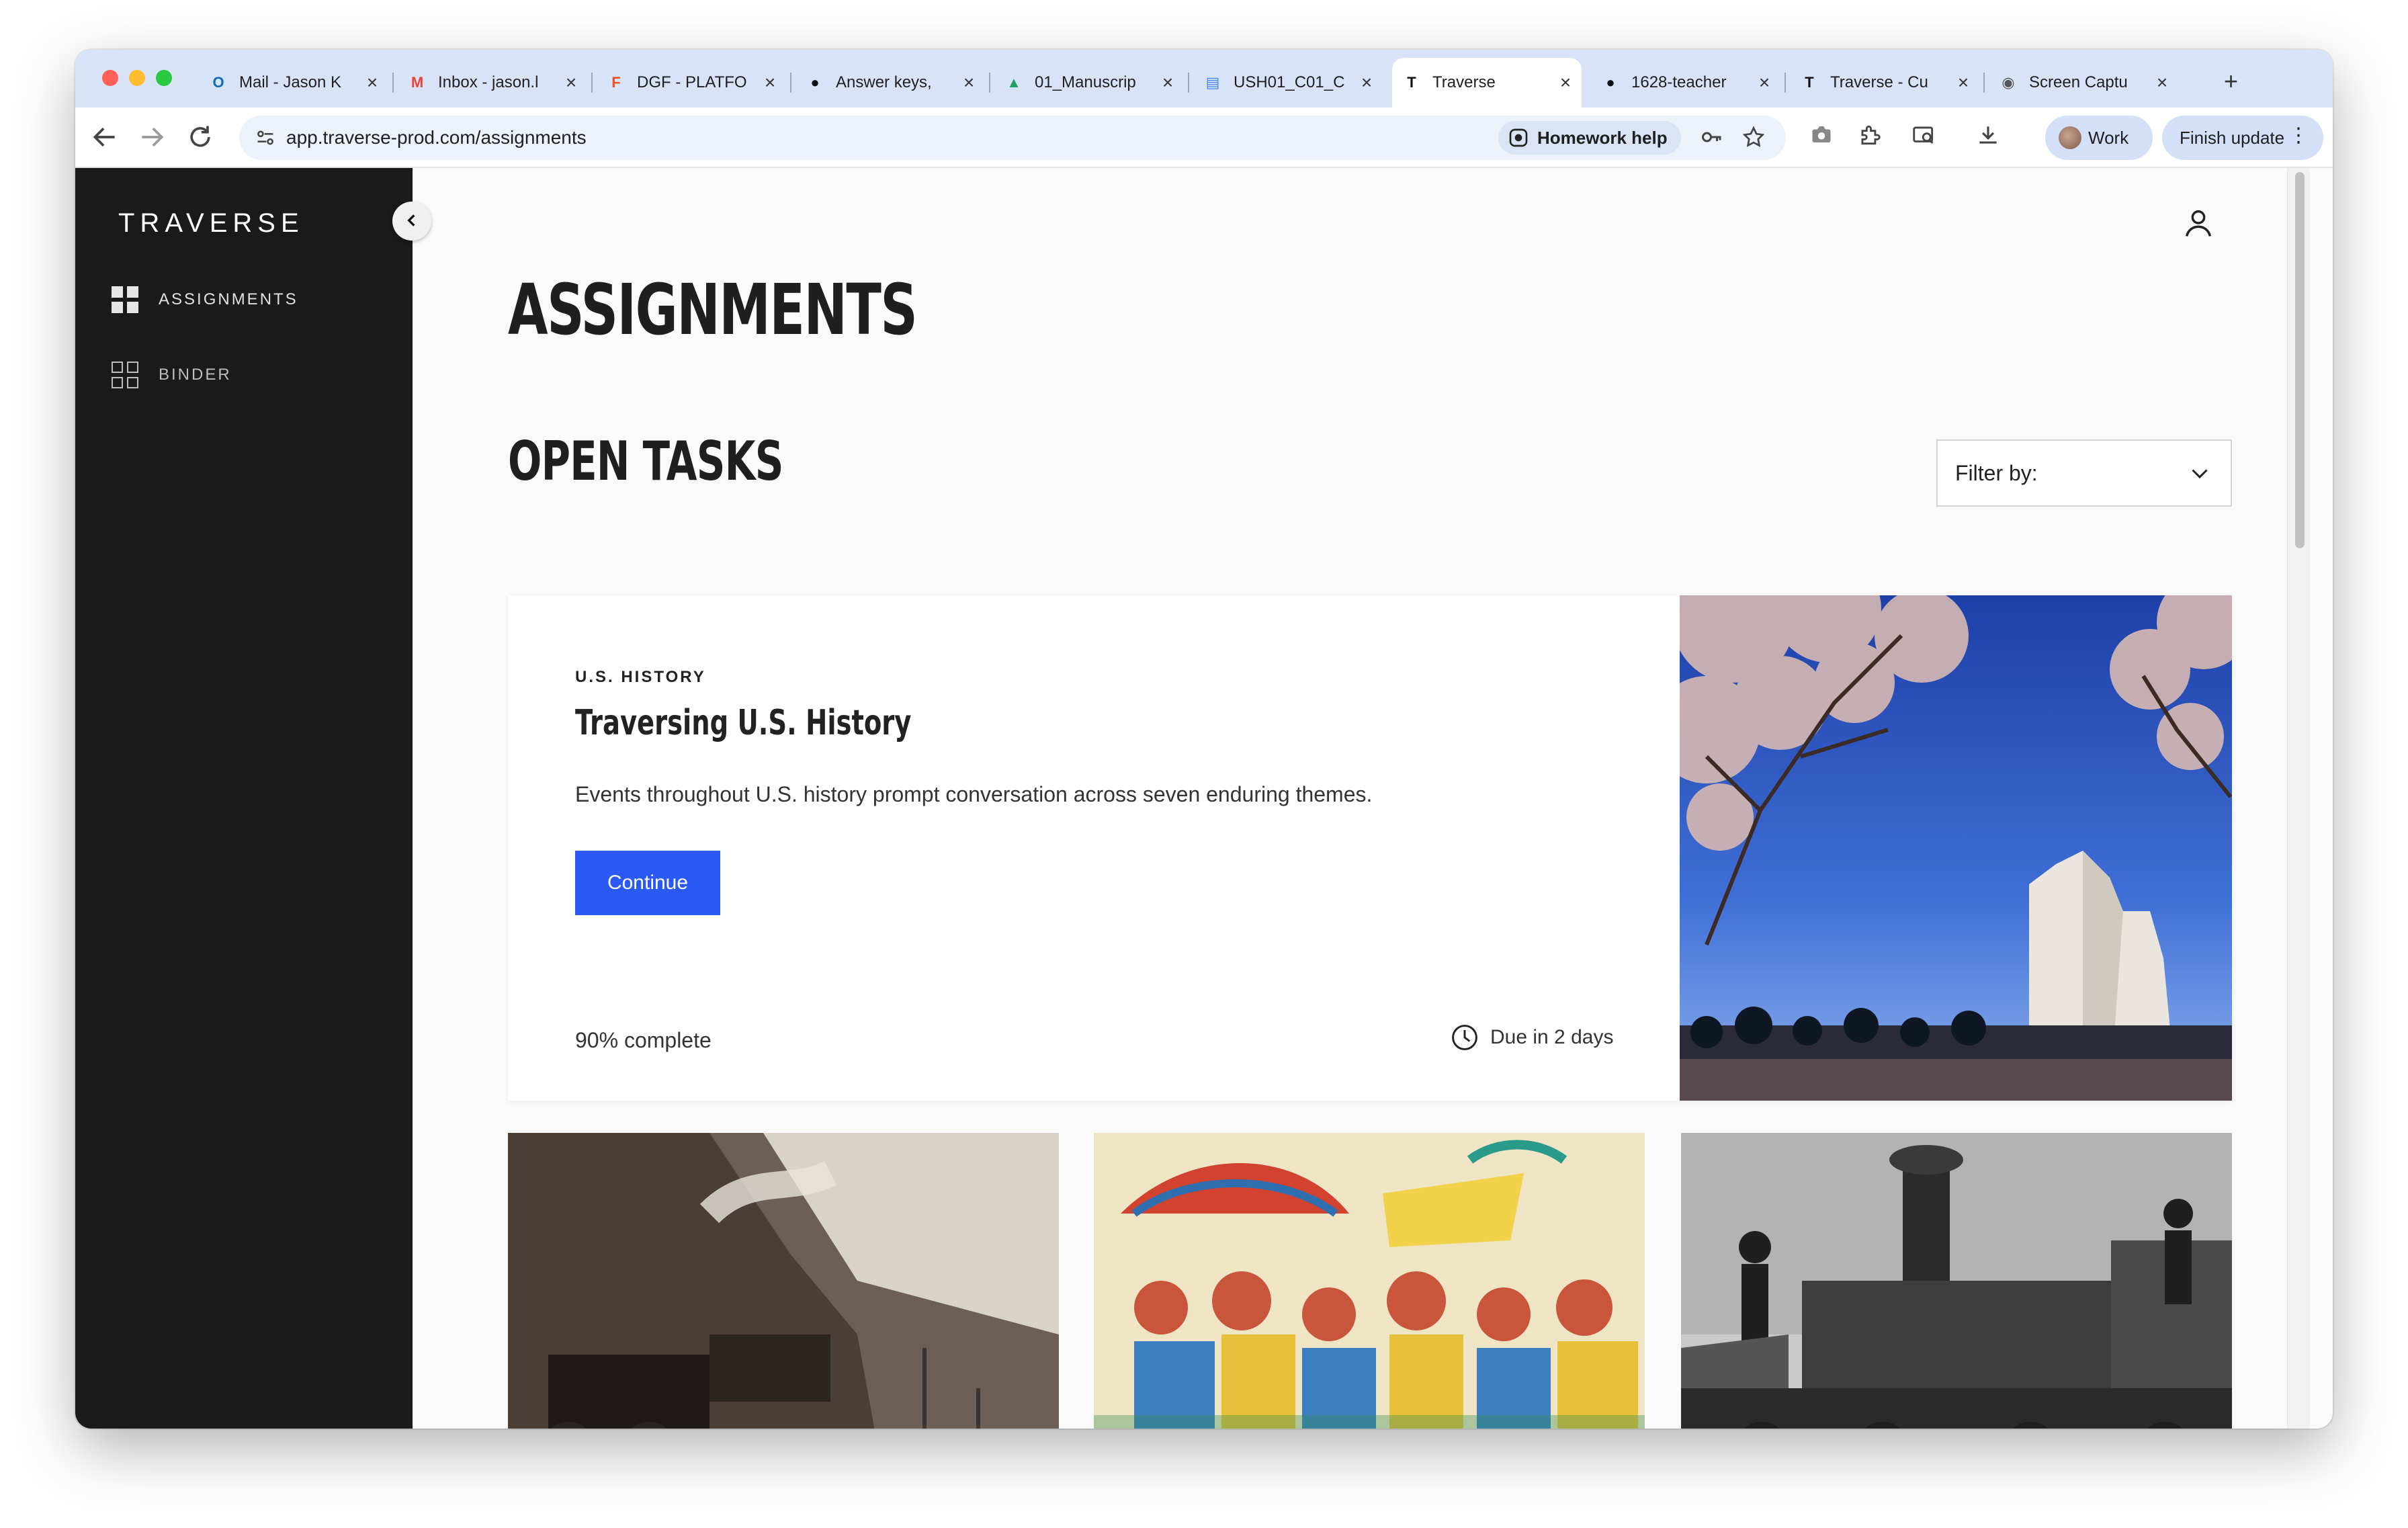  Describe the element at coordinates (1679, 82) in the screenshot. I see `tab-label: 1628-teacher` at that location.